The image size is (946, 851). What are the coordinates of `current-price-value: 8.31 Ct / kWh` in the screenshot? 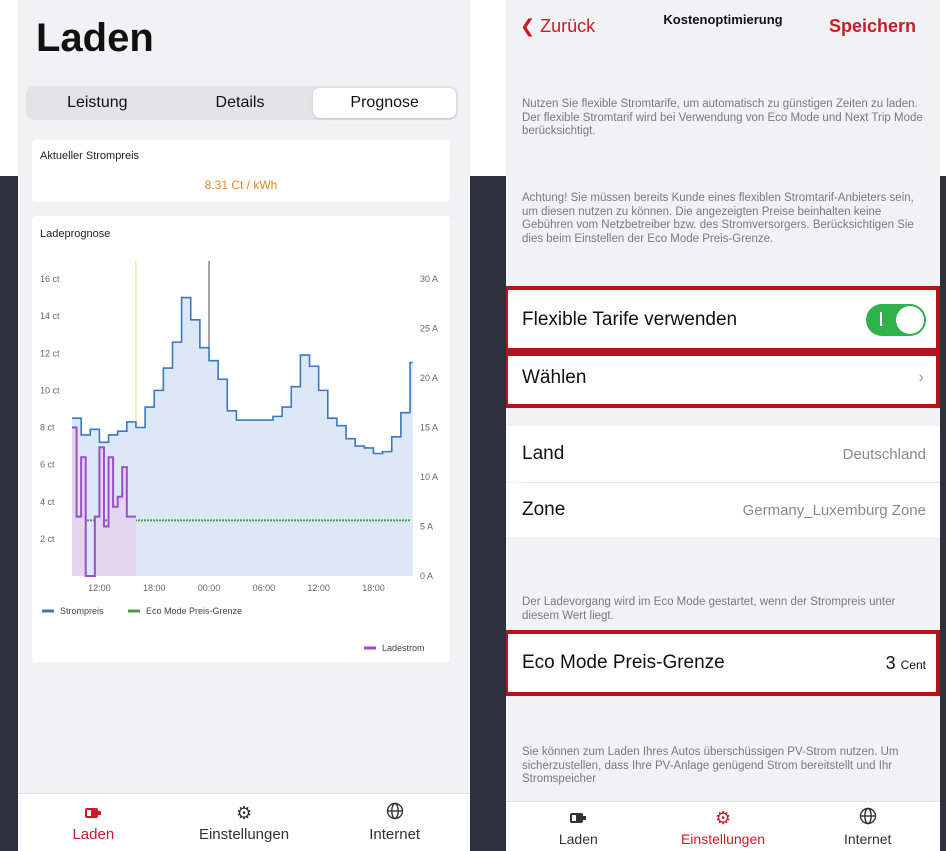 It's located at (241, 185).